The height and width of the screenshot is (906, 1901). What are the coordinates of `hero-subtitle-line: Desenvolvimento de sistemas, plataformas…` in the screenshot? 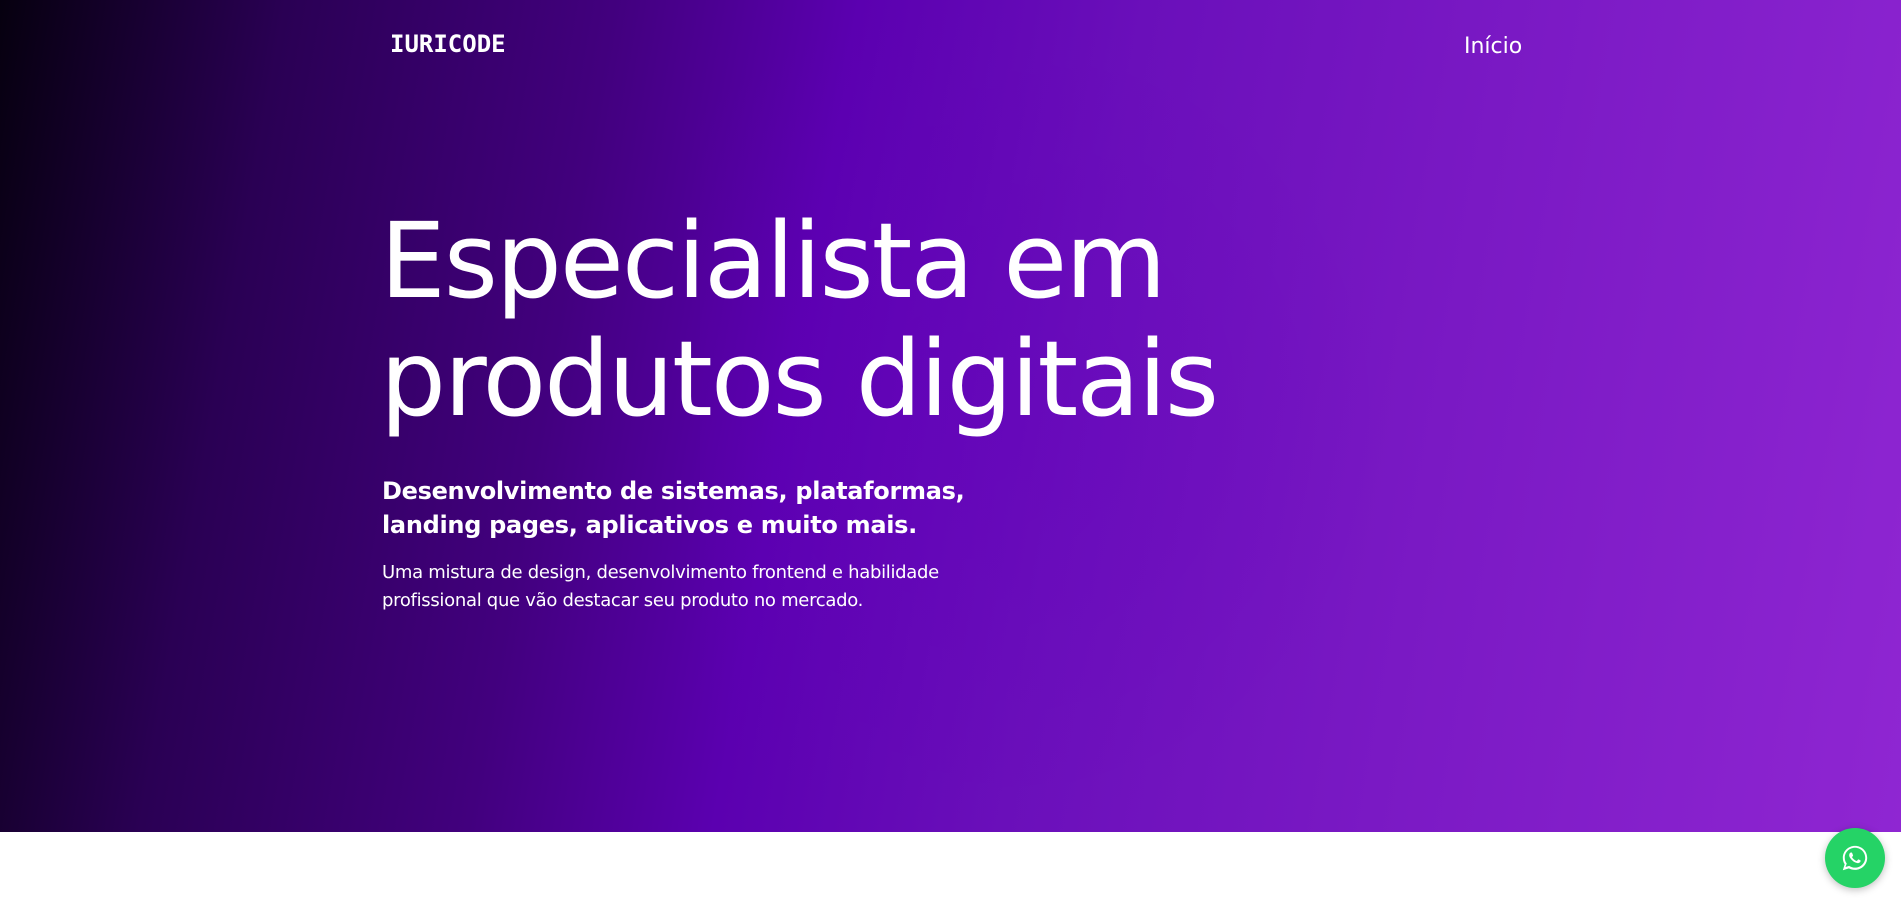 It's located at (673, 491).